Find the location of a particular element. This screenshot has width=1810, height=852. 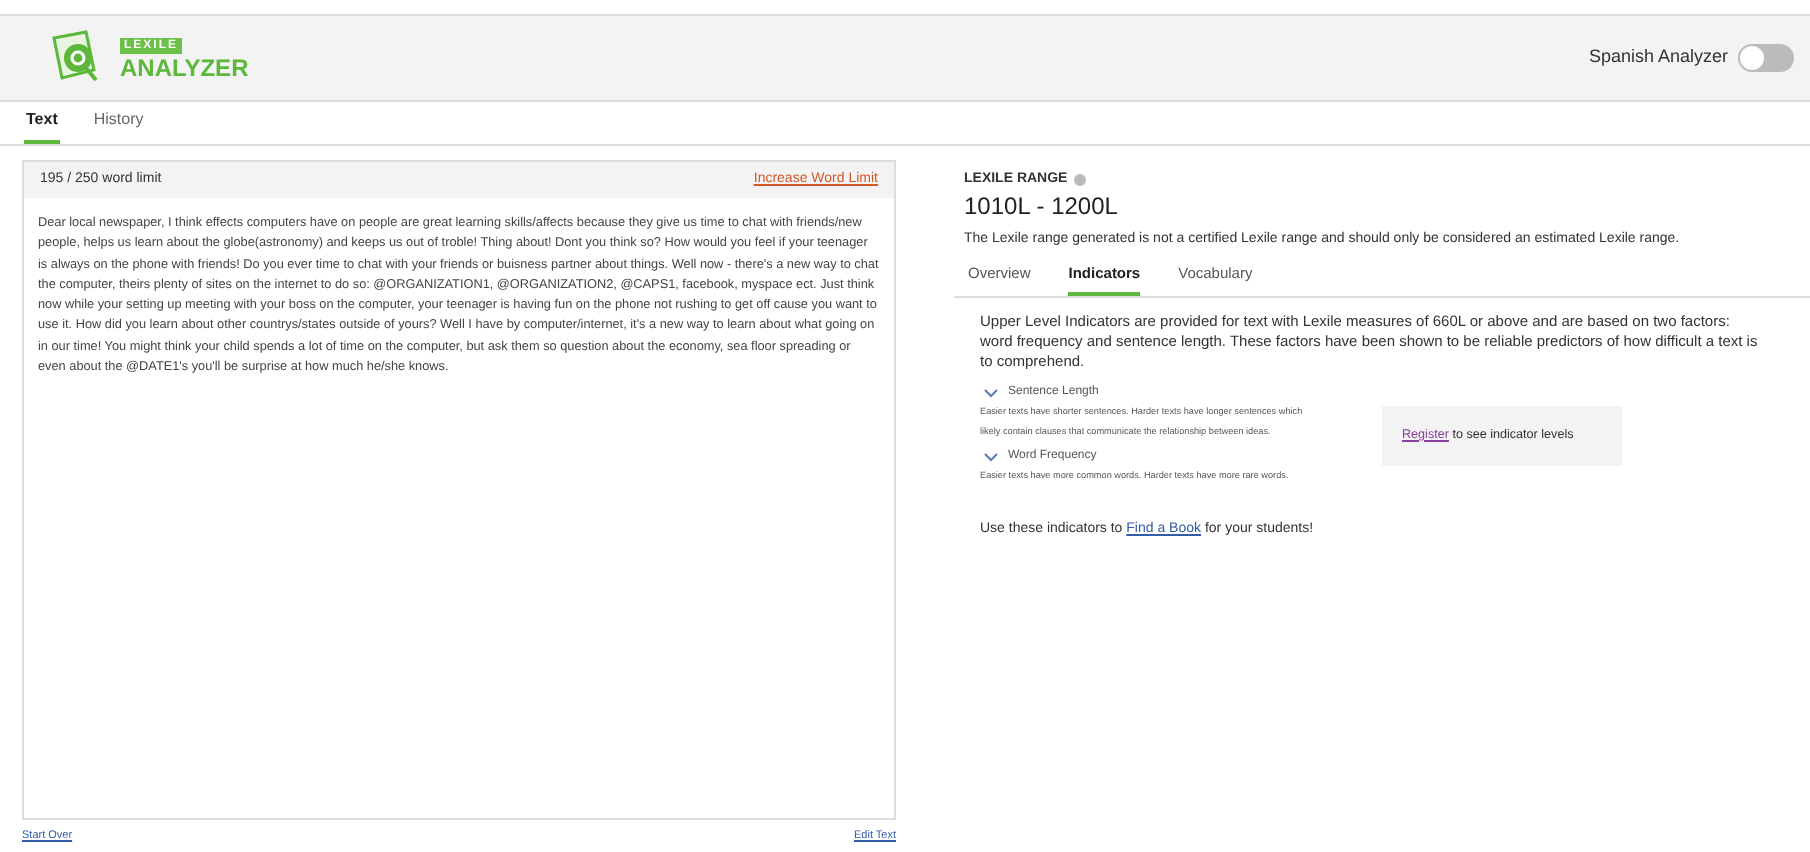

logo-title: ANALYZER is located at coordinates (184, 67).